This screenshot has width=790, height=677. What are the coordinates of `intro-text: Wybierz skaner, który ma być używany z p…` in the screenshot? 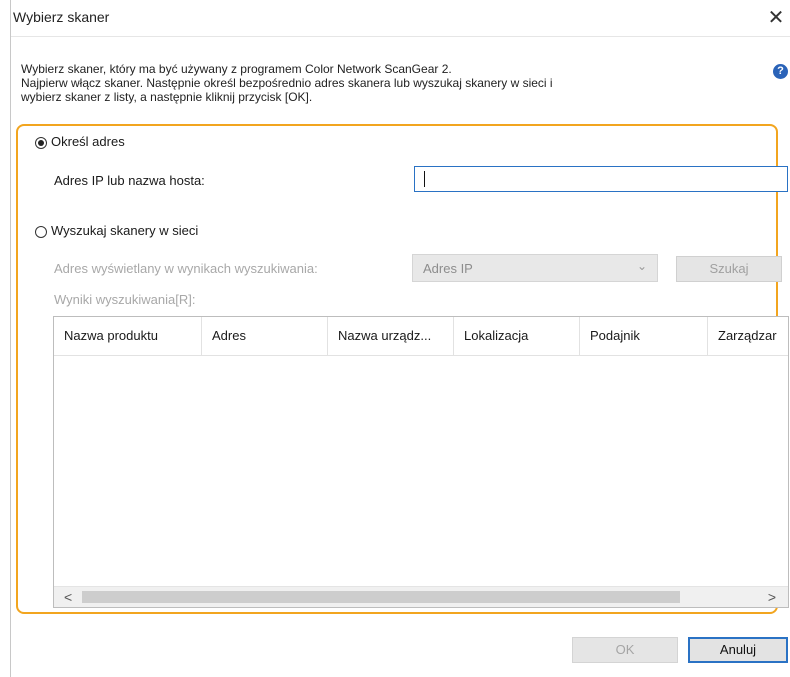 It's located at (381, 83).